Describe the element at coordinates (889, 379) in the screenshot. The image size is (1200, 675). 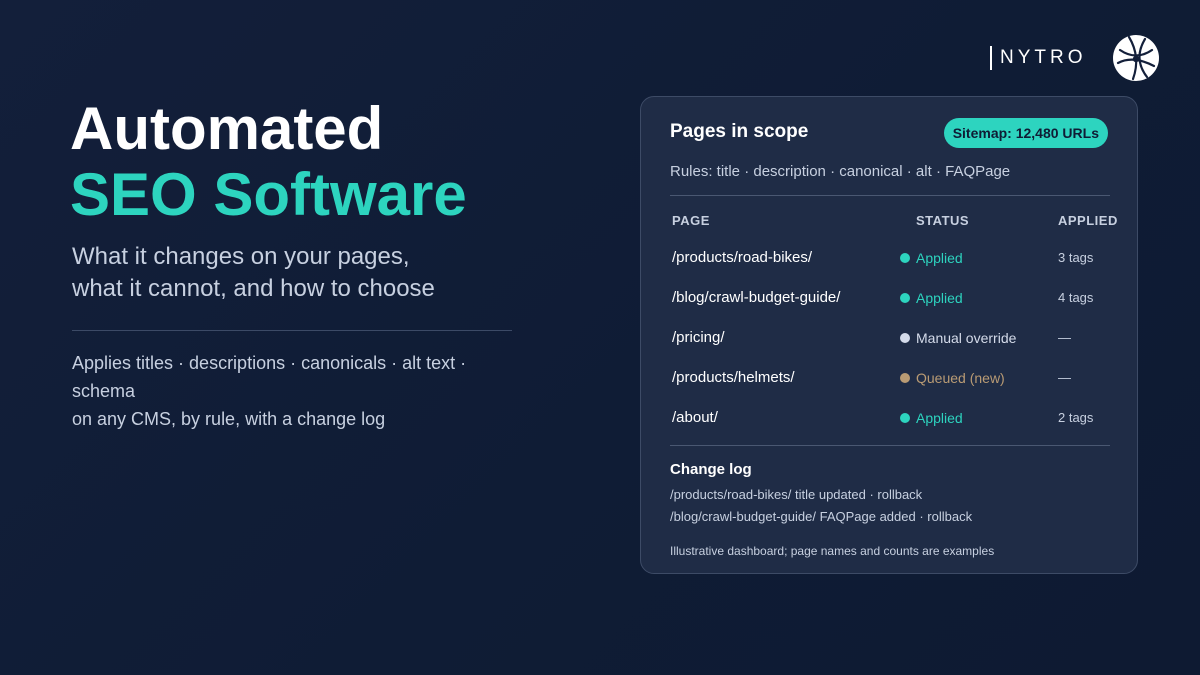
I see `table-row: /products/helmets/ Queued (new) —` at that location.